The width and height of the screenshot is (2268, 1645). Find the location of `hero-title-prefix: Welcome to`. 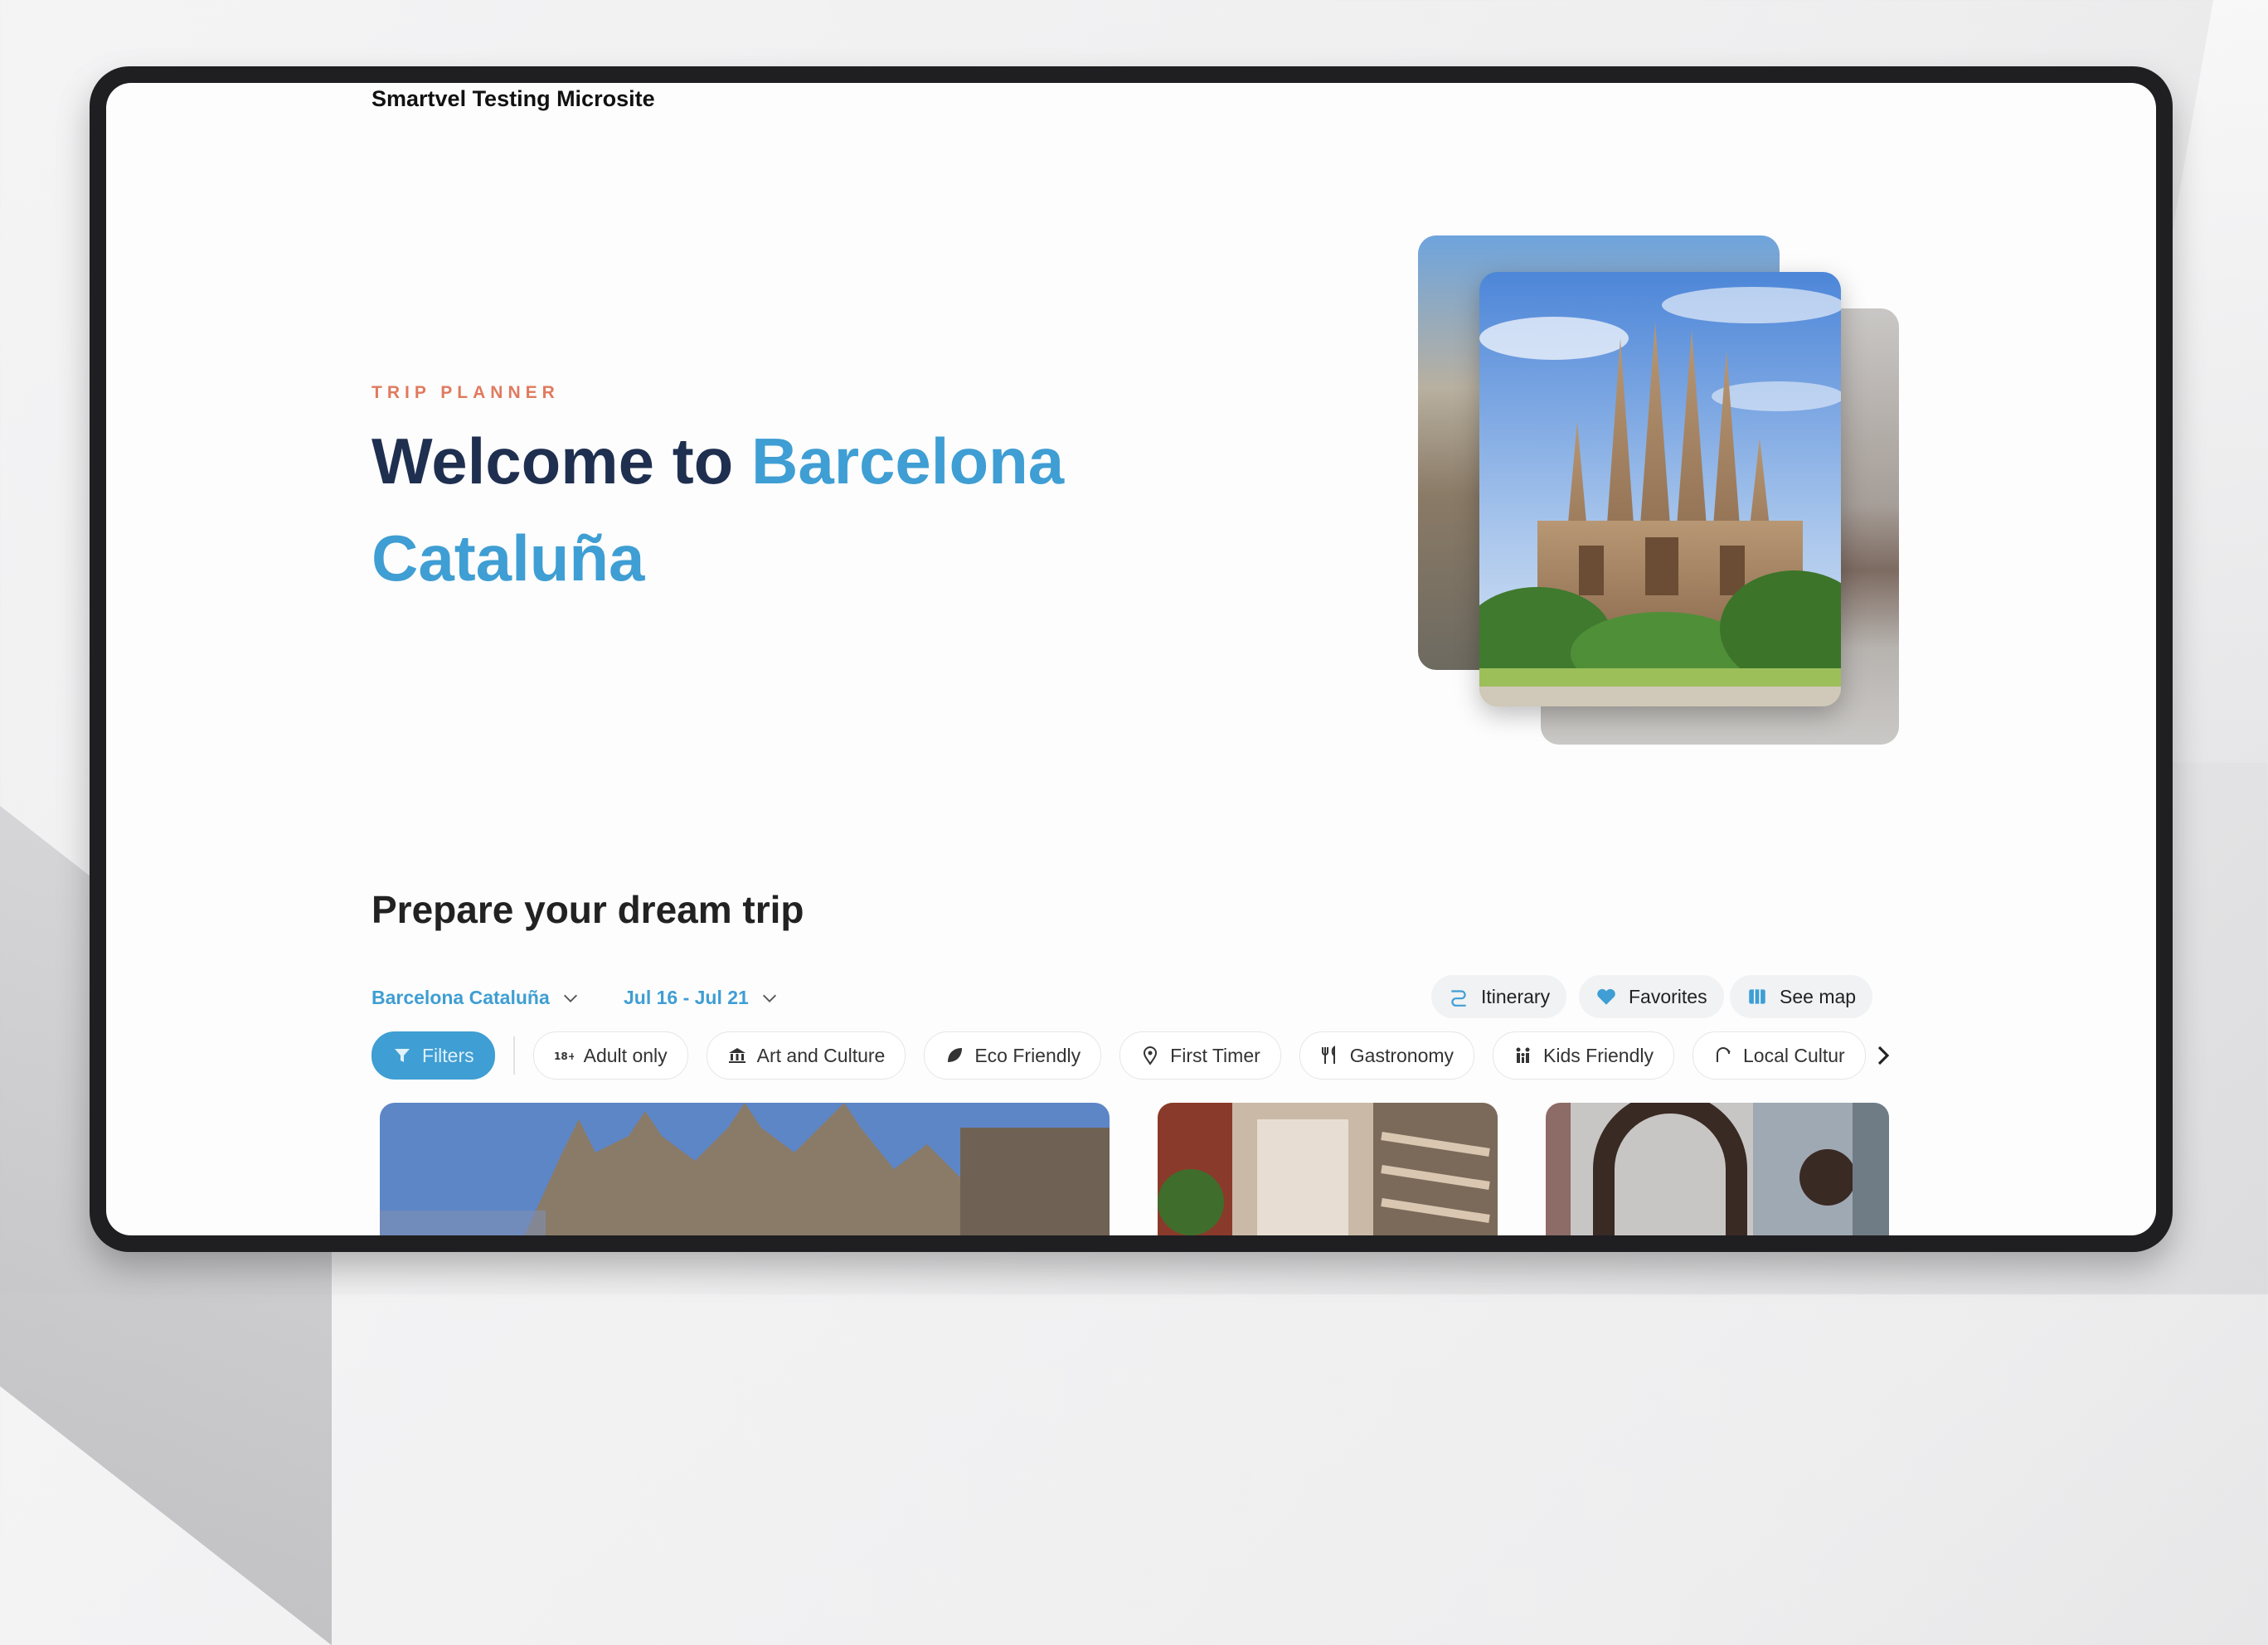

hero-title-prefix: Welcome to is located at coordinates (561, 461).